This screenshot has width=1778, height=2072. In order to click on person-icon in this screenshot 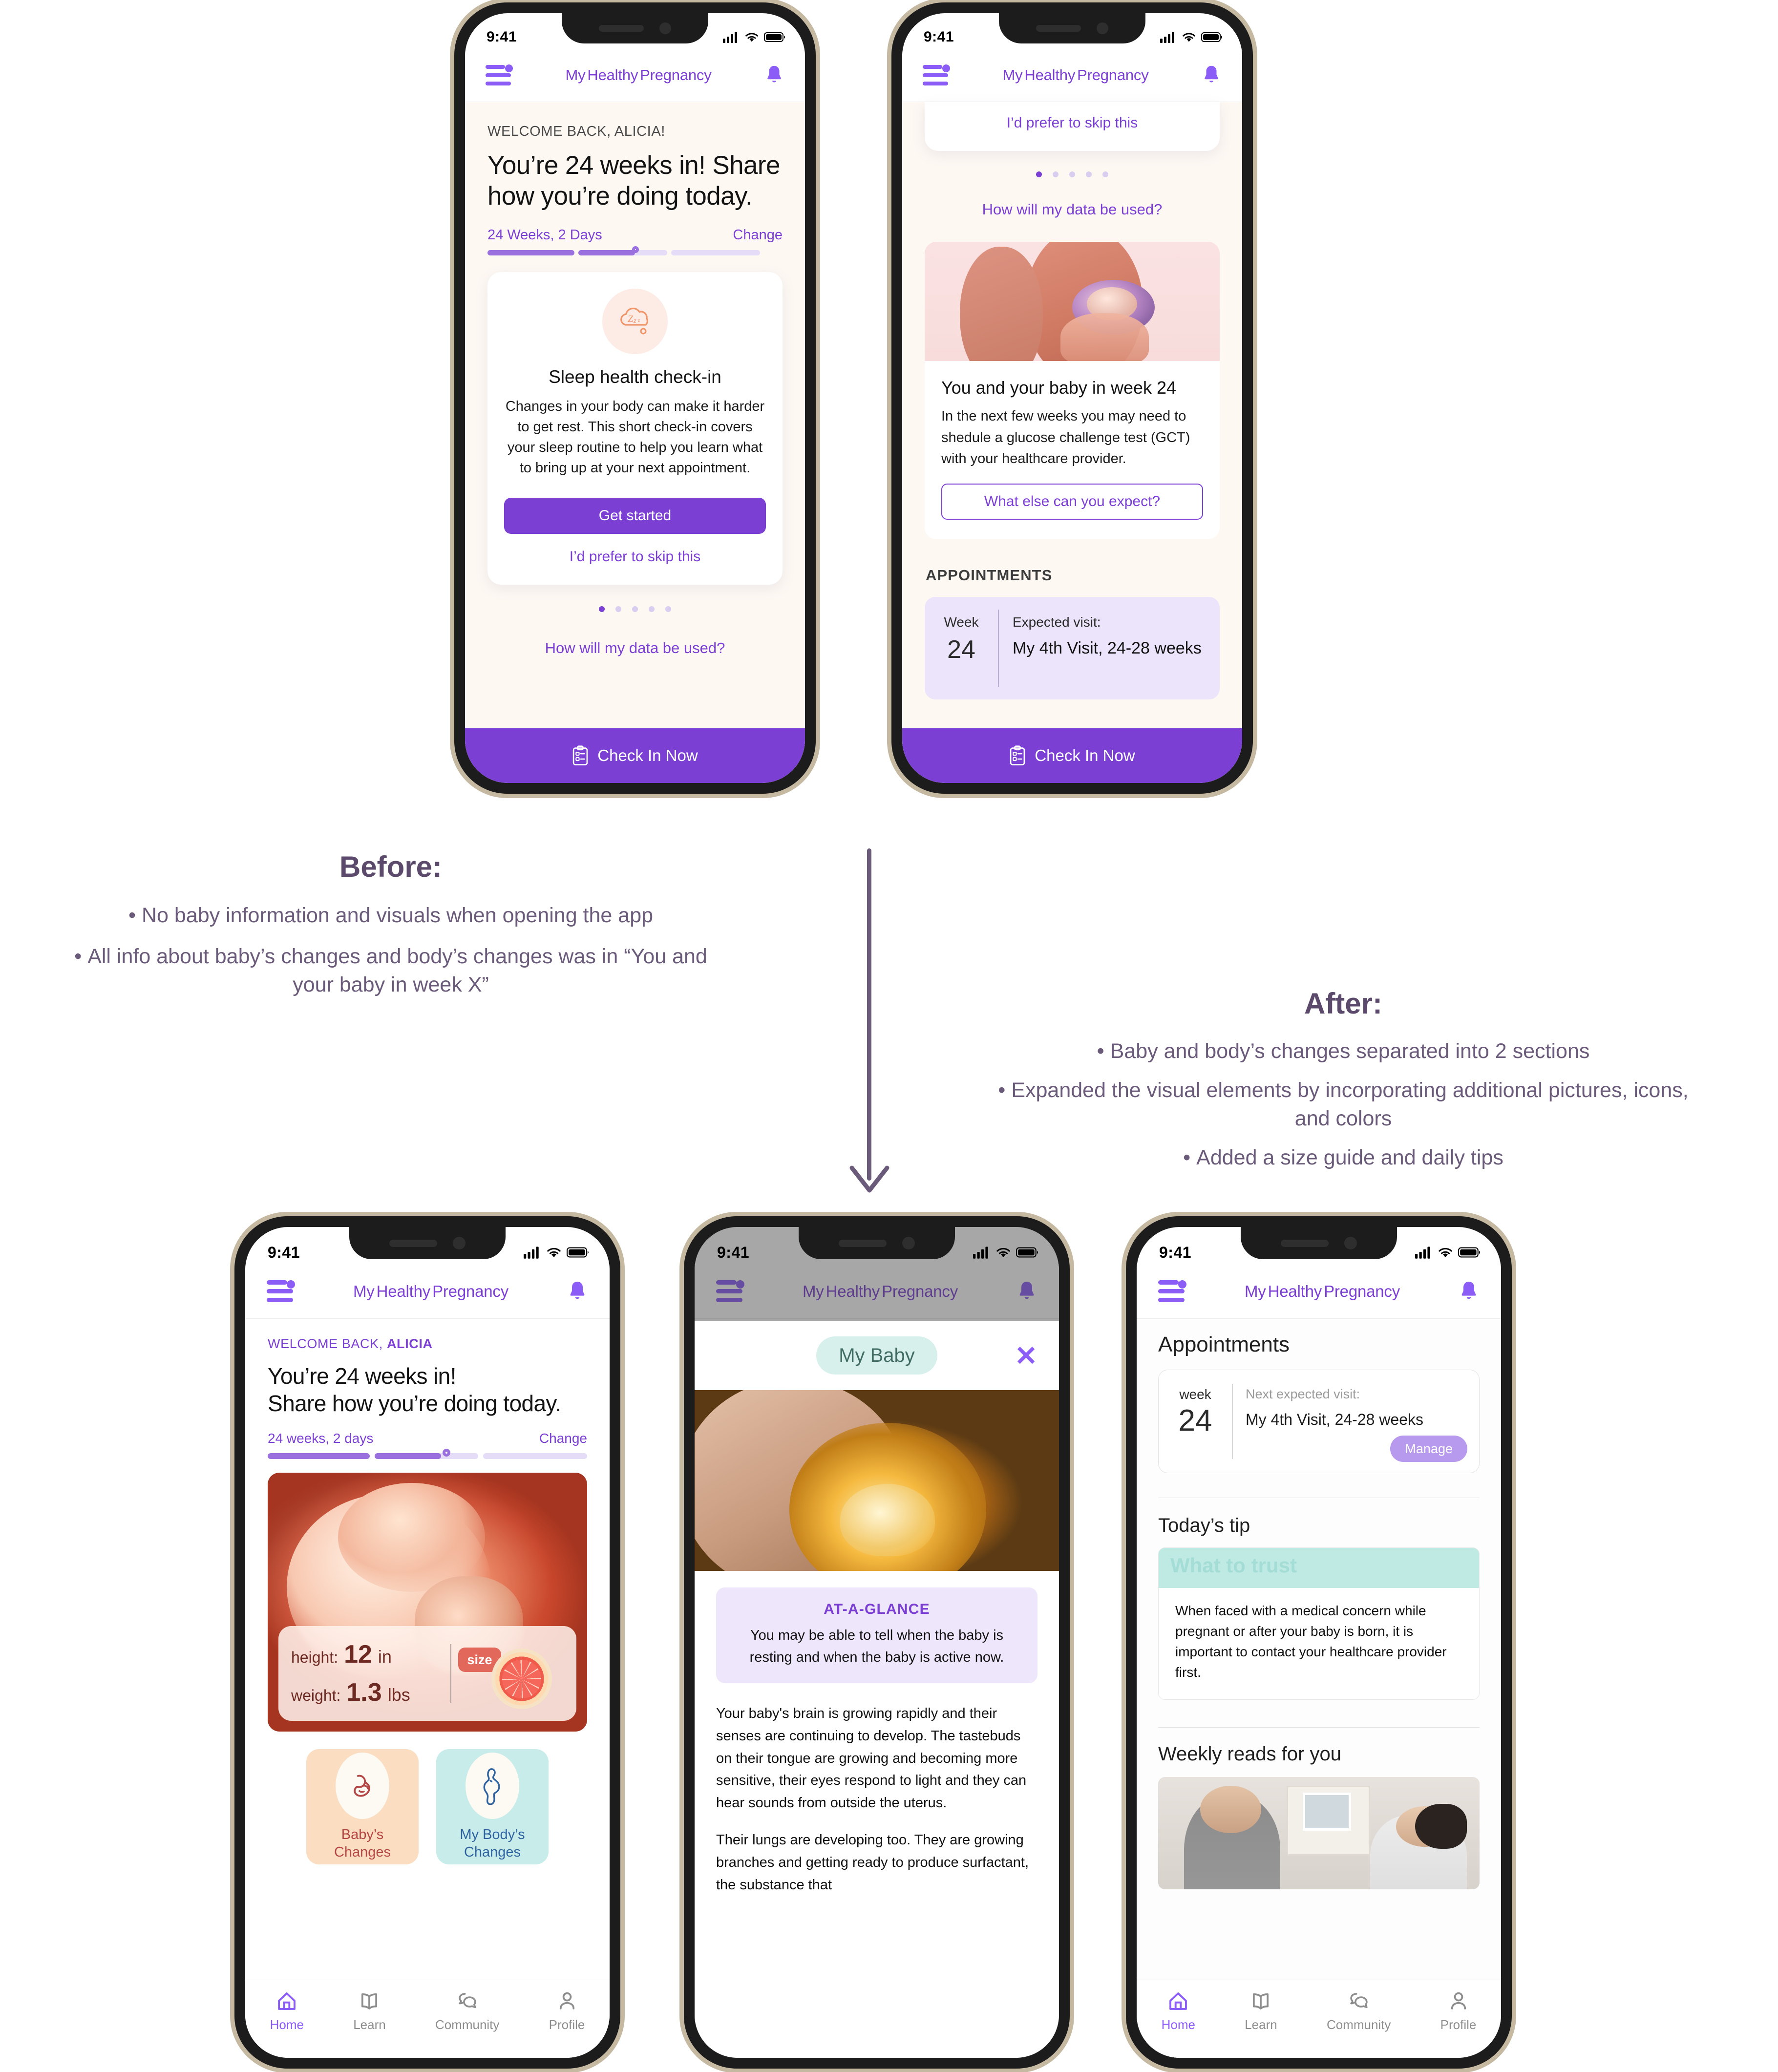, I will do `click(1458, 2001)`.